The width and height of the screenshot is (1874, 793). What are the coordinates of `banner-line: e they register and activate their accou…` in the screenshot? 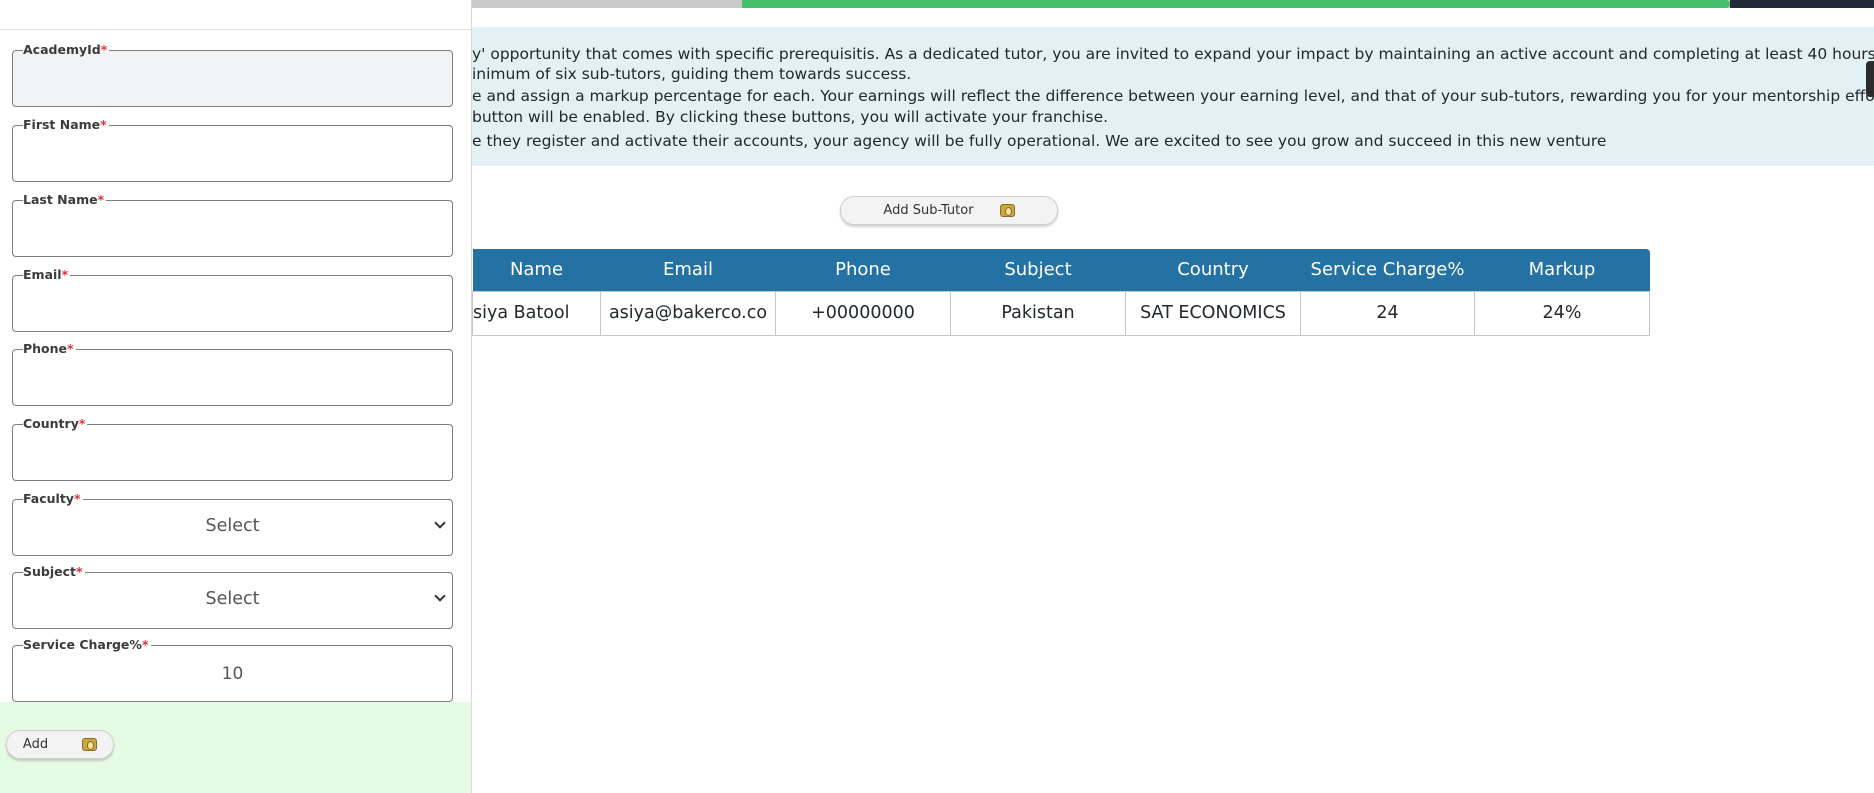 It's located at (1039, 141).